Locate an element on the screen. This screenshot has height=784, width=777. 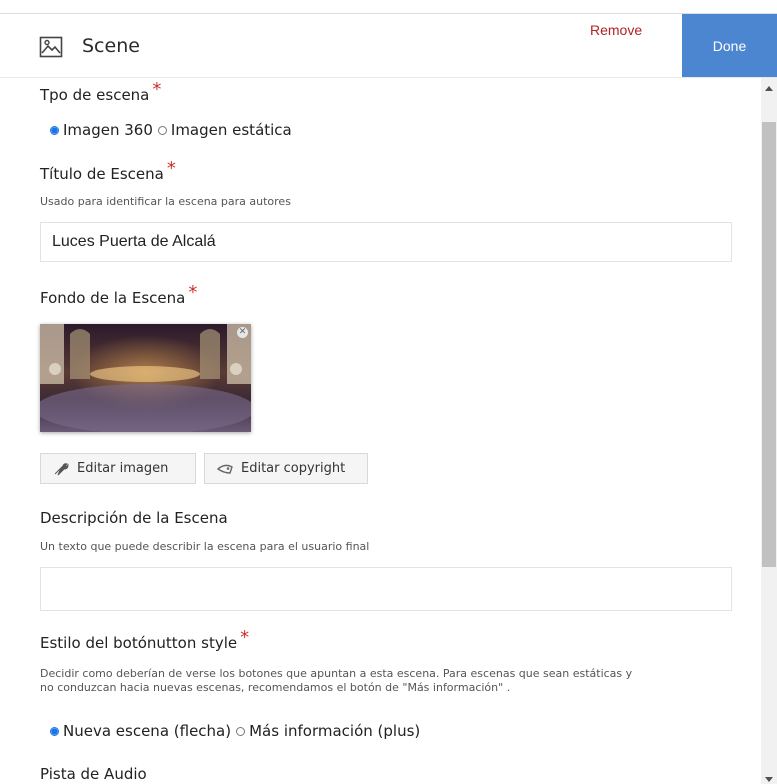
scene-type-label: Tpo de escena * is located at coordinates (100, 92).